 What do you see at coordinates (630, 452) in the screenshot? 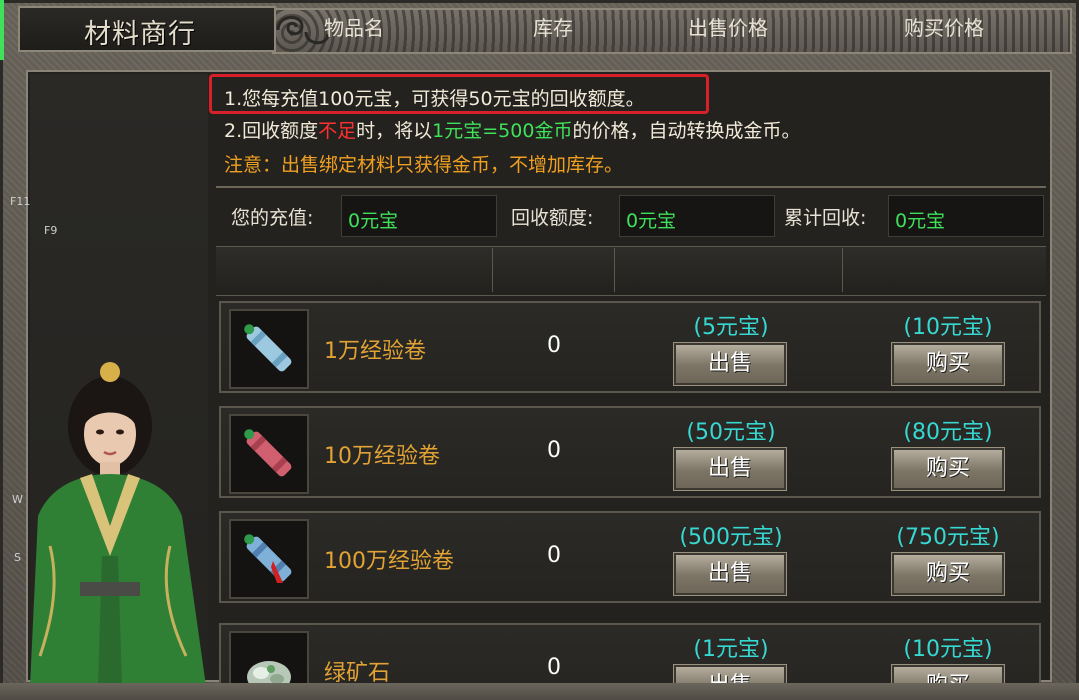
I see `table-row: 10万经验卷 0 (50元宝) (80元宝) 出售 购买` at bounding box center [630, 452].